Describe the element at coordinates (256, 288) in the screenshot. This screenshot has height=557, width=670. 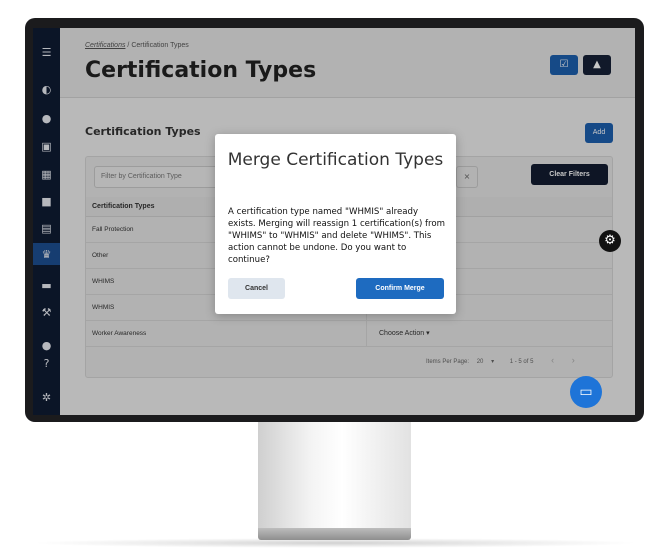
I see `cancel-button: Cancel` at that location.